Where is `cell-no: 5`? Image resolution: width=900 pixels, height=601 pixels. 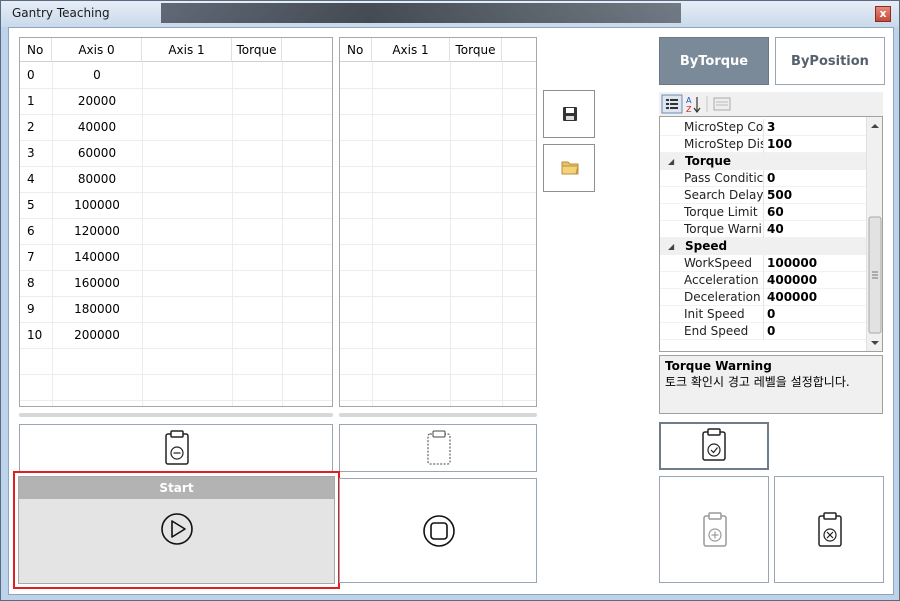
cell-no: 5 is located at coordinates (31, 205).